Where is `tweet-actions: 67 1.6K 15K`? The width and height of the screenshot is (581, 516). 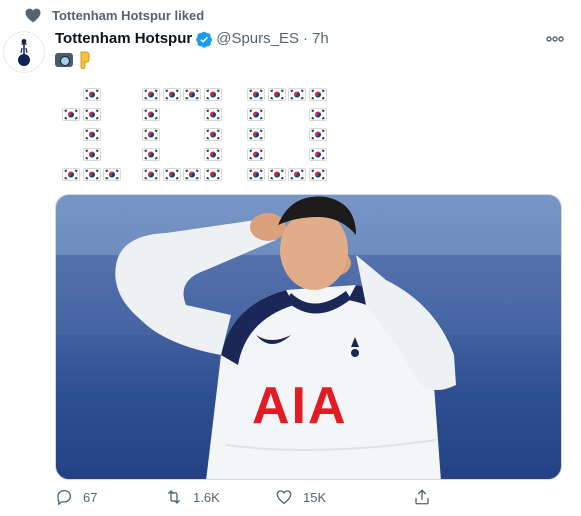
tweet-actions: 67 1.6K 15K is located at coordinates (275, 497).